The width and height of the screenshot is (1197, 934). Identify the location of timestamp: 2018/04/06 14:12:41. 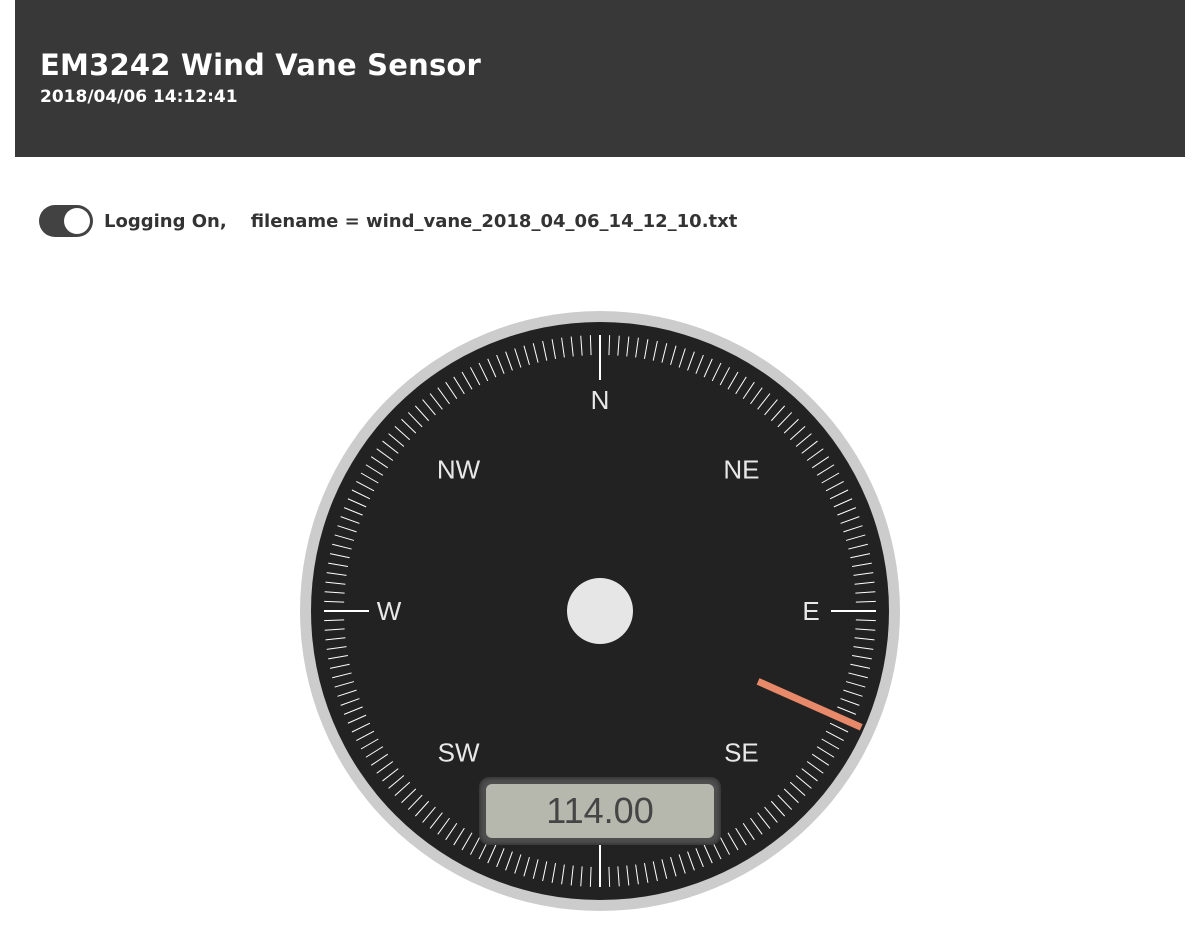
(139, 97).